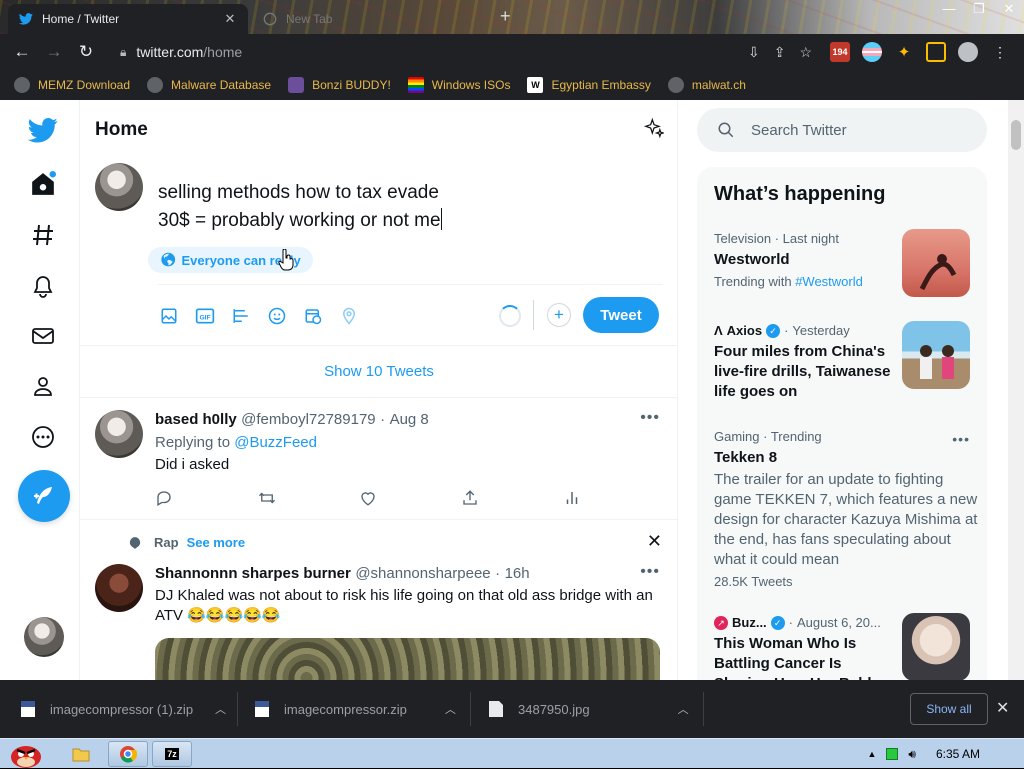  I want to click on tweet-time: Aug 8, so click(409, 419).